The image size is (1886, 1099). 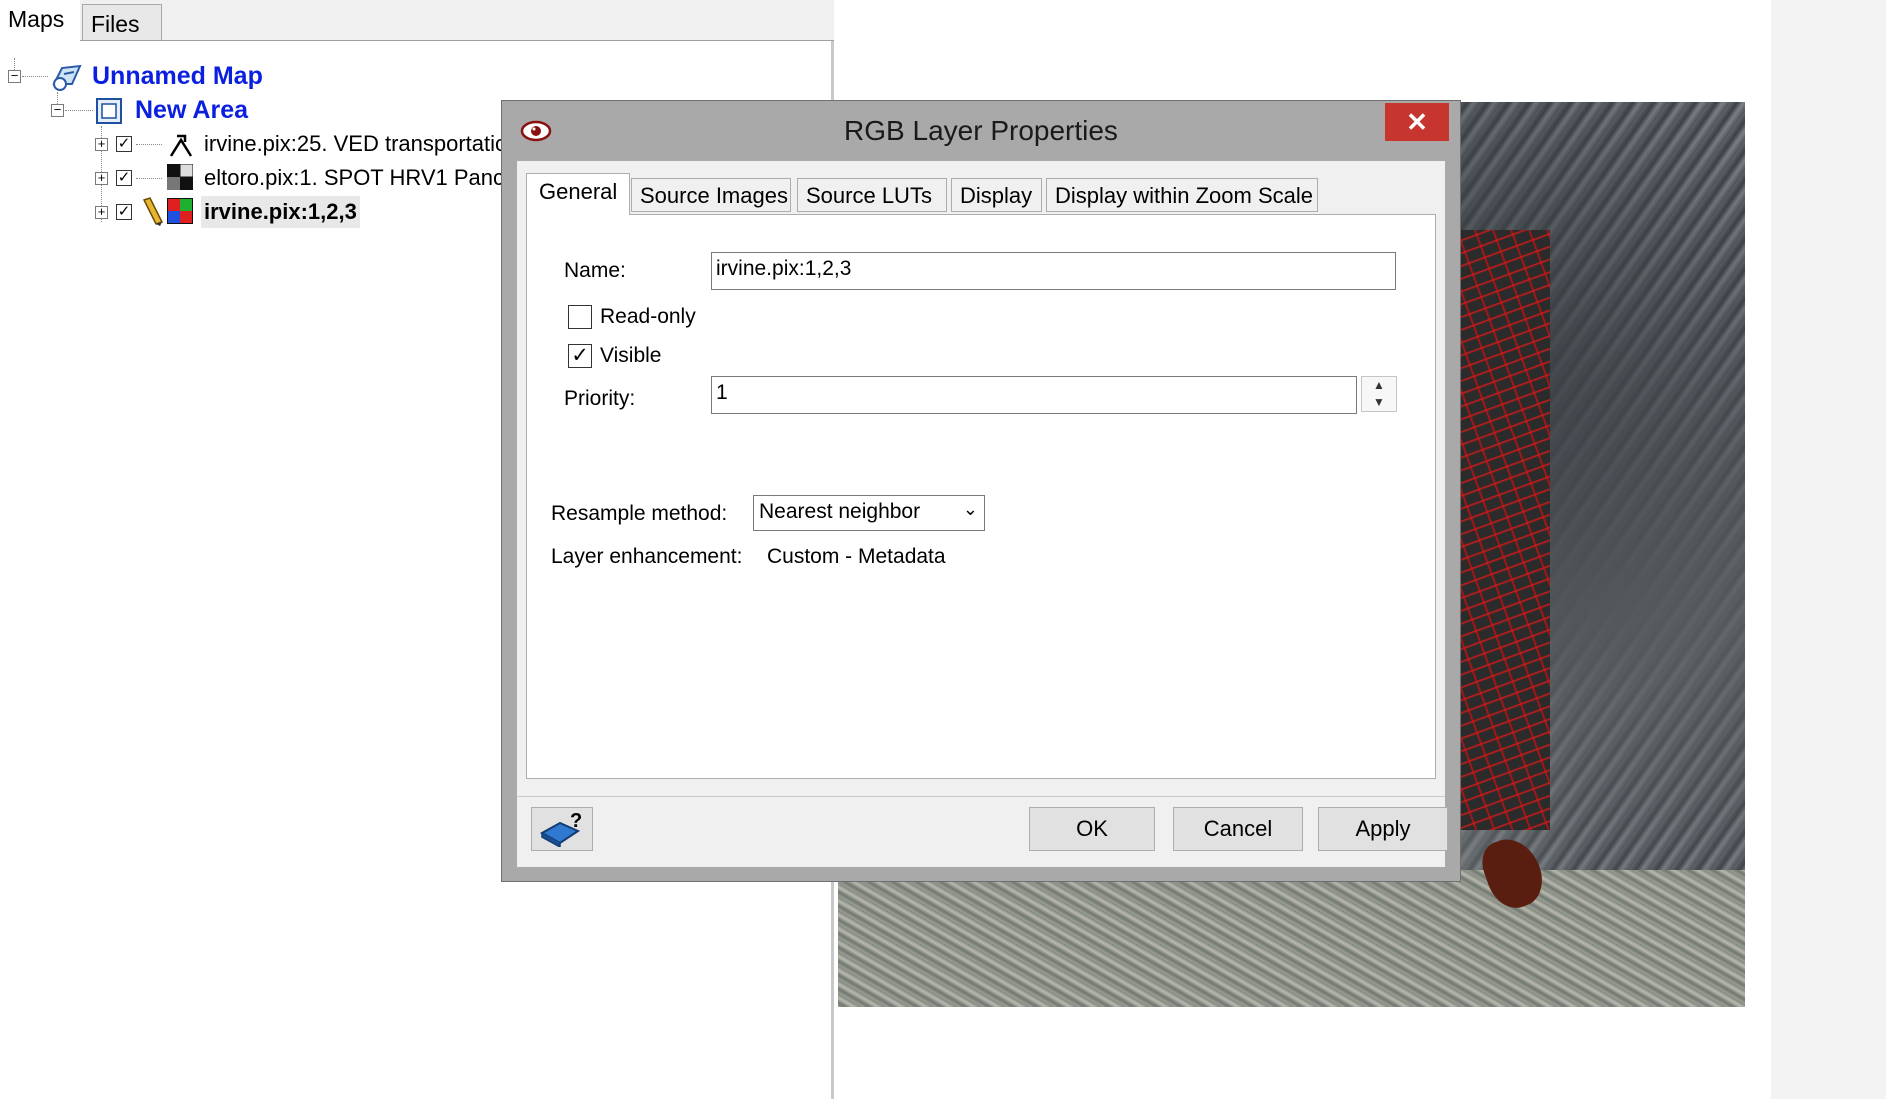 I want to click on help-book-icon: ?, so click(x=560, y=829).